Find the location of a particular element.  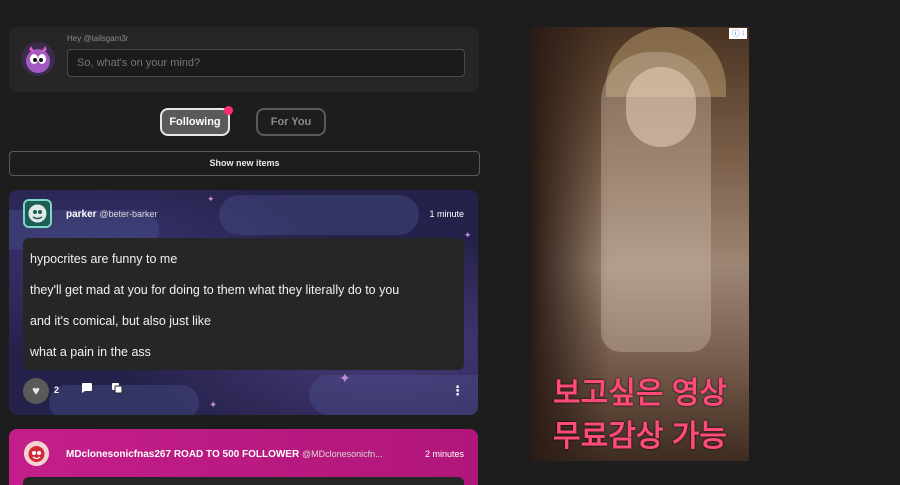

more-icon: ⋮ is located at coordinates (457, 391).